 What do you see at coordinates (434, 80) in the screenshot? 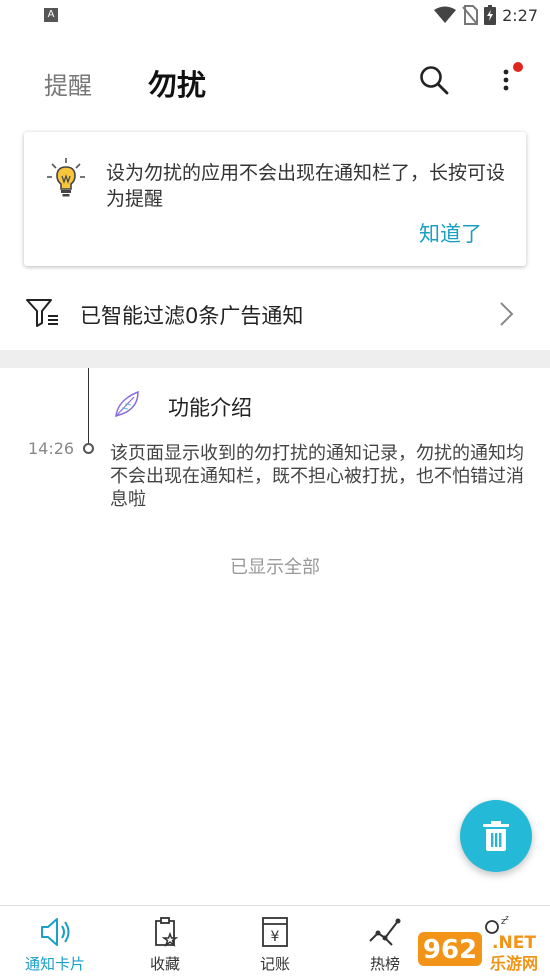
I see `search-icon` at bounding box center [434, 80].